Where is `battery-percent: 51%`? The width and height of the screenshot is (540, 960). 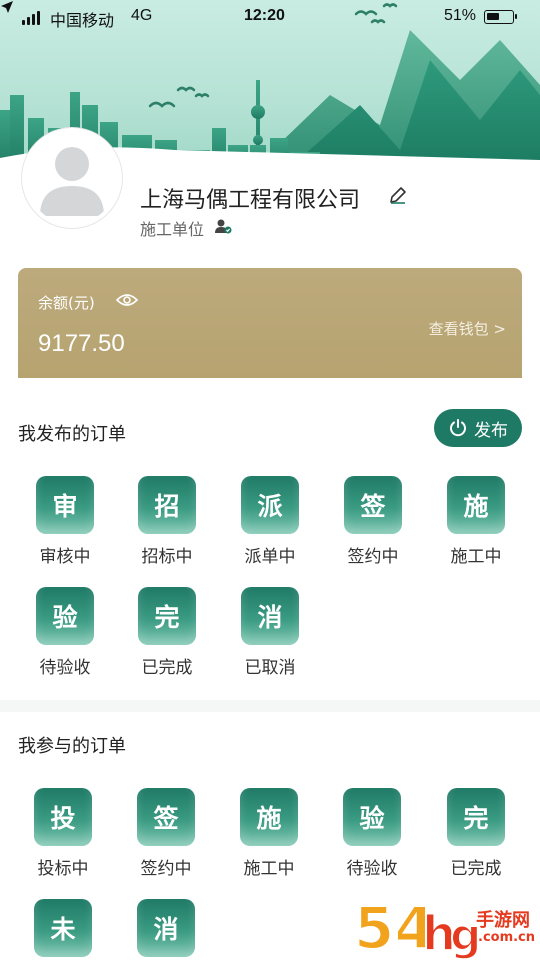
battery-percent: 51% is located at coordinates (460, 15).